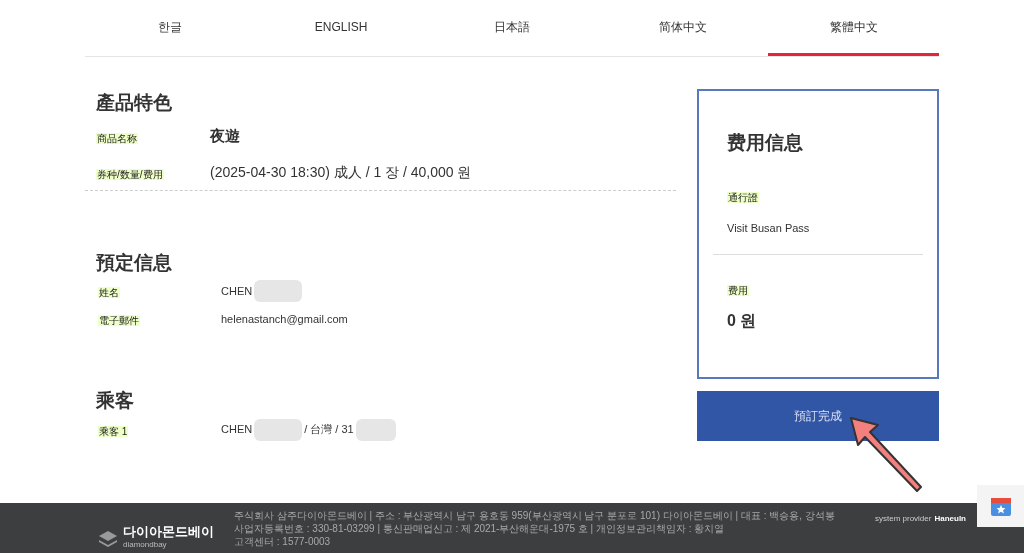 This screenshot has width=1024, height=553. What do you see at coordinates (818, 416) in the screenshot?
I see `complete-booking-button: 預訂完成` at bounding box center [818, 416].